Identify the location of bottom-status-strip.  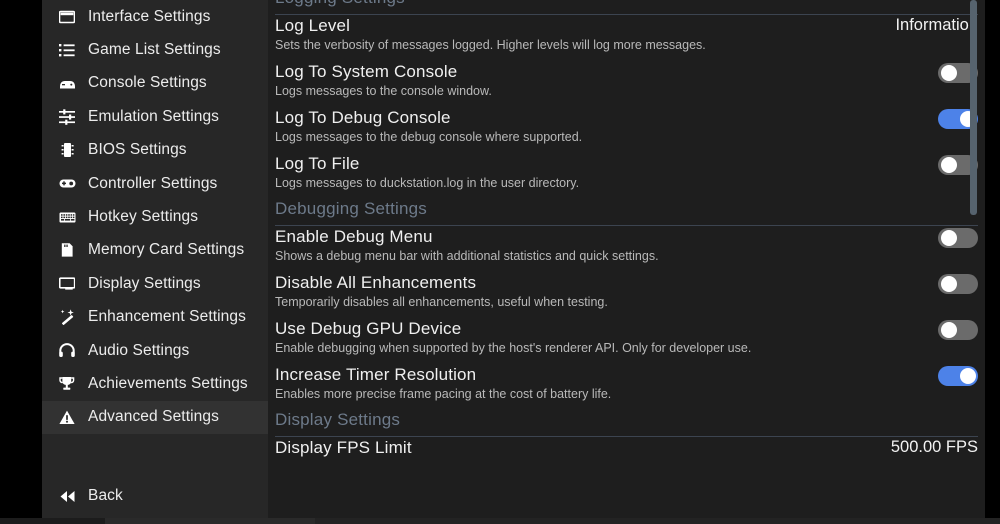
(500, 521).